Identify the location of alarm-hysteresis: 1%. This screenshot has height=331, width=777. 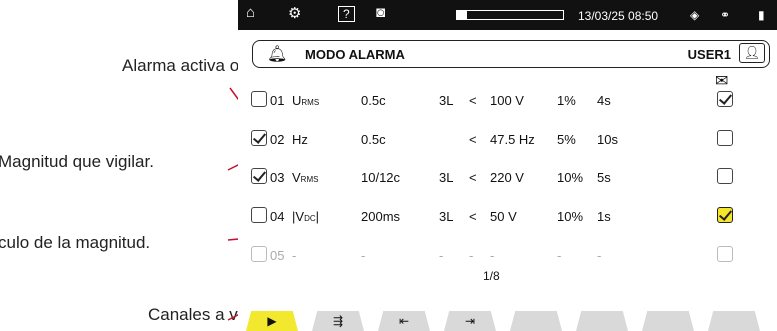
(566, 100).